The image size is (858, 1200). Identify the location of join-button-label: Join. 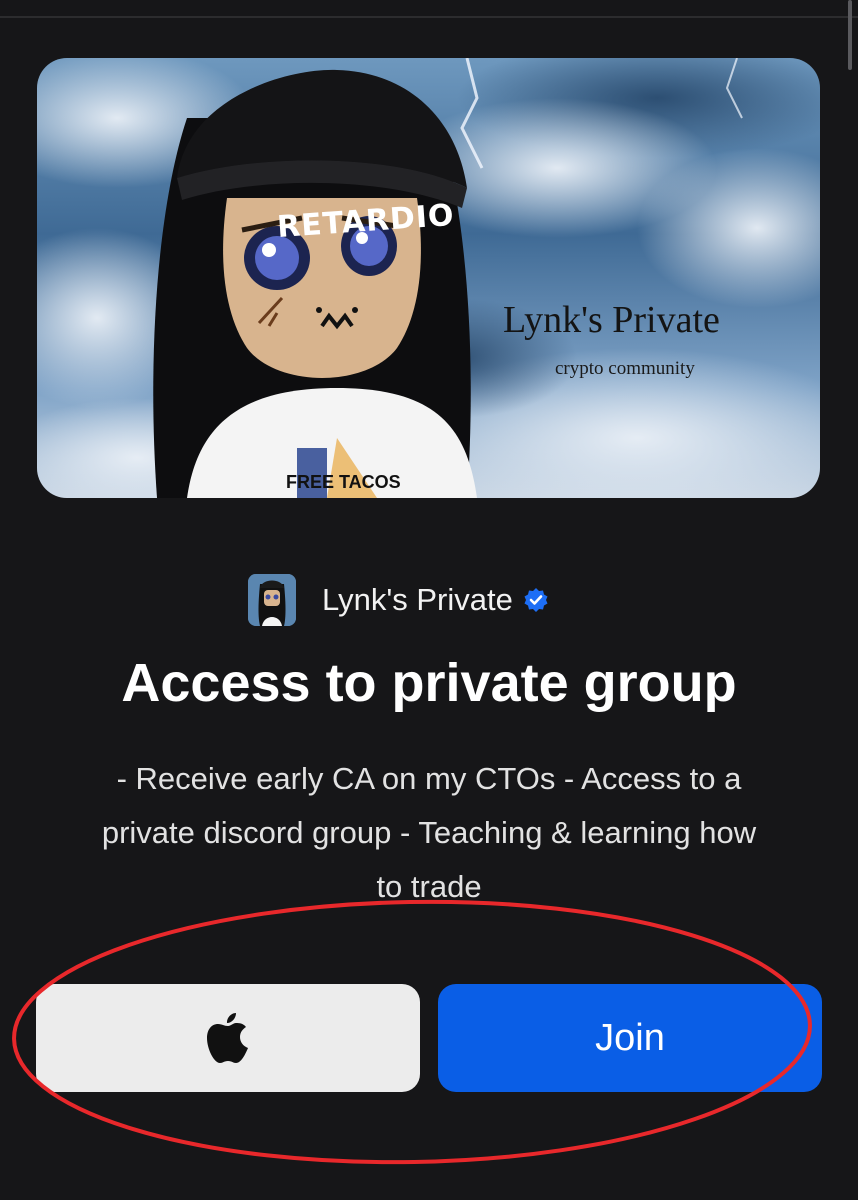
(630, 1037).